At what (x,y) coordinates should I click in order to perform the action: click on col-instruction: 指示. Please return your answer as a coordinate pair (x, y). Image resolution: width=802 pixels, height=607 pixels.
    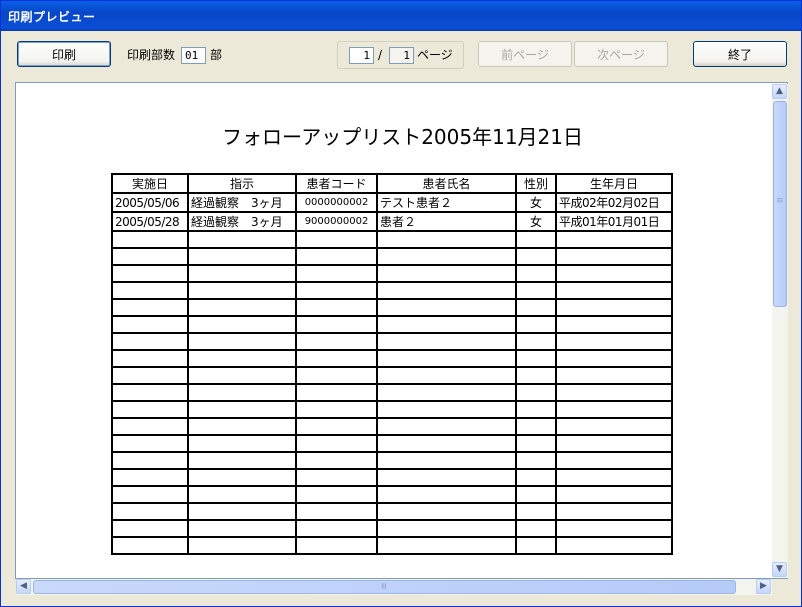
    Looking at the image, I should click on (242, 183).